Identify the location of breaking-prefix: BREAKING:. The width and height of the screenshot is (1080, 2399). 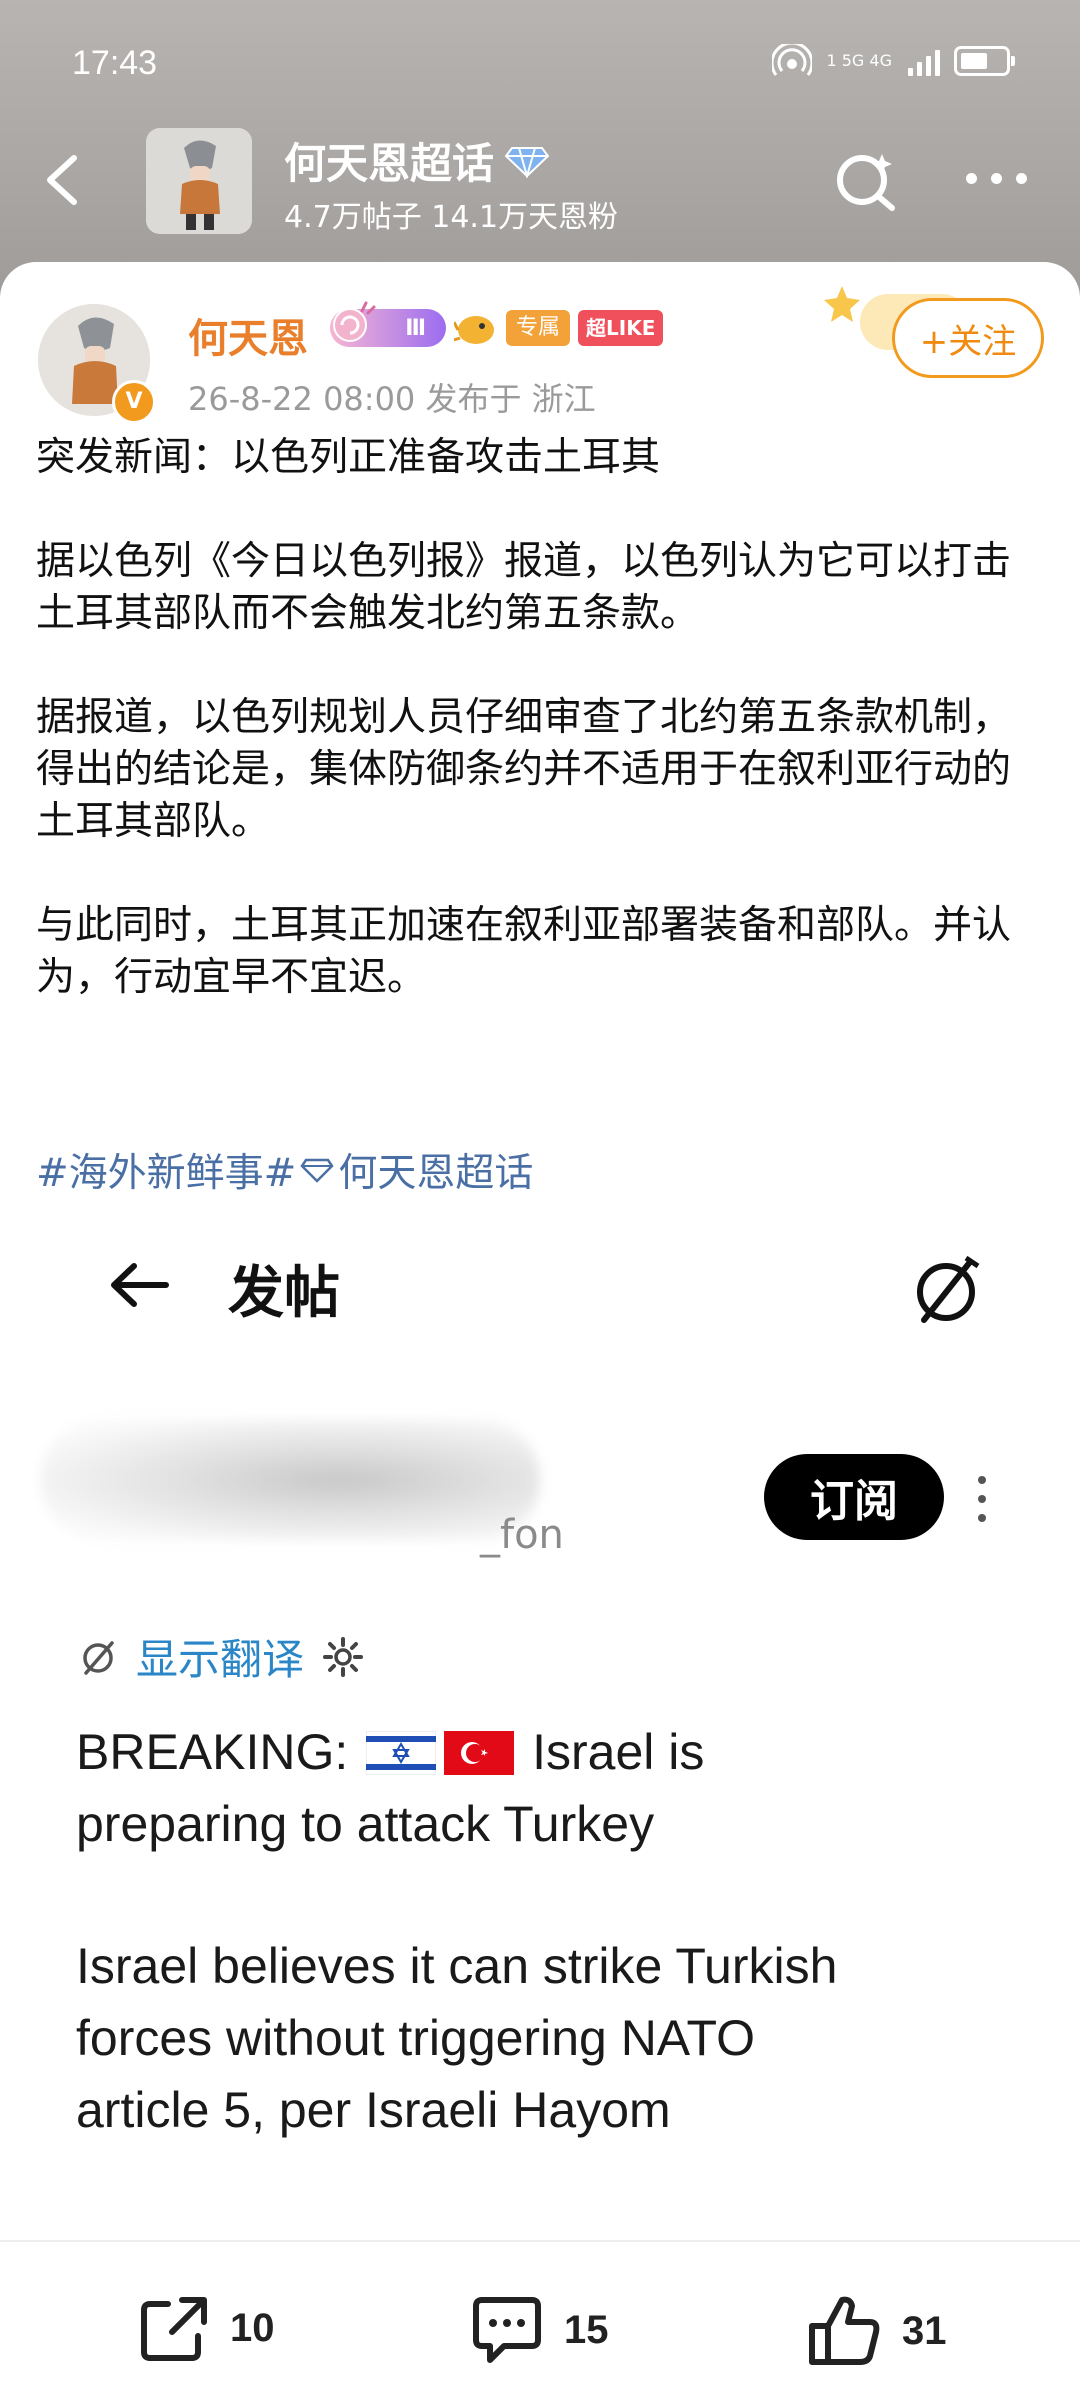
(212, 1752).